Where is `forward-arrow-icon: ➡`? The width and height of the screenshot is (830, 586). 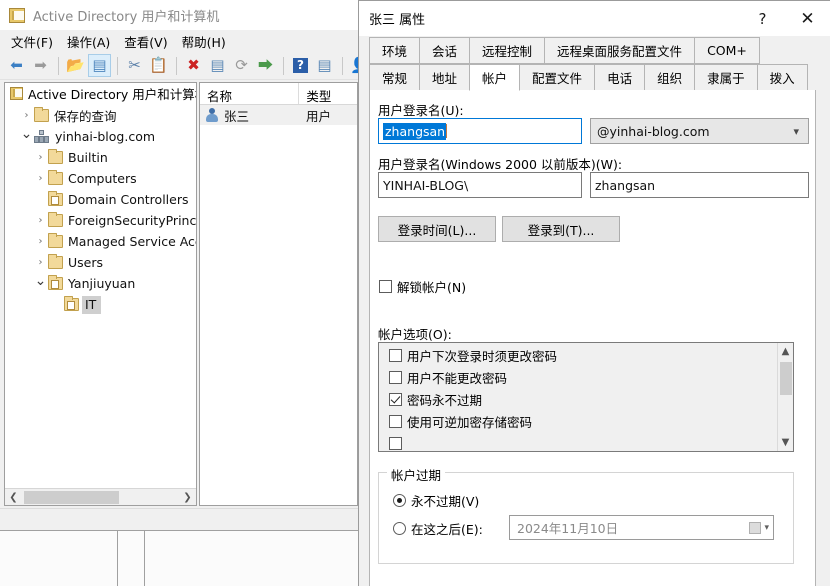
forward-arrow-icon: ➡ is located at coordinates (40, 65).